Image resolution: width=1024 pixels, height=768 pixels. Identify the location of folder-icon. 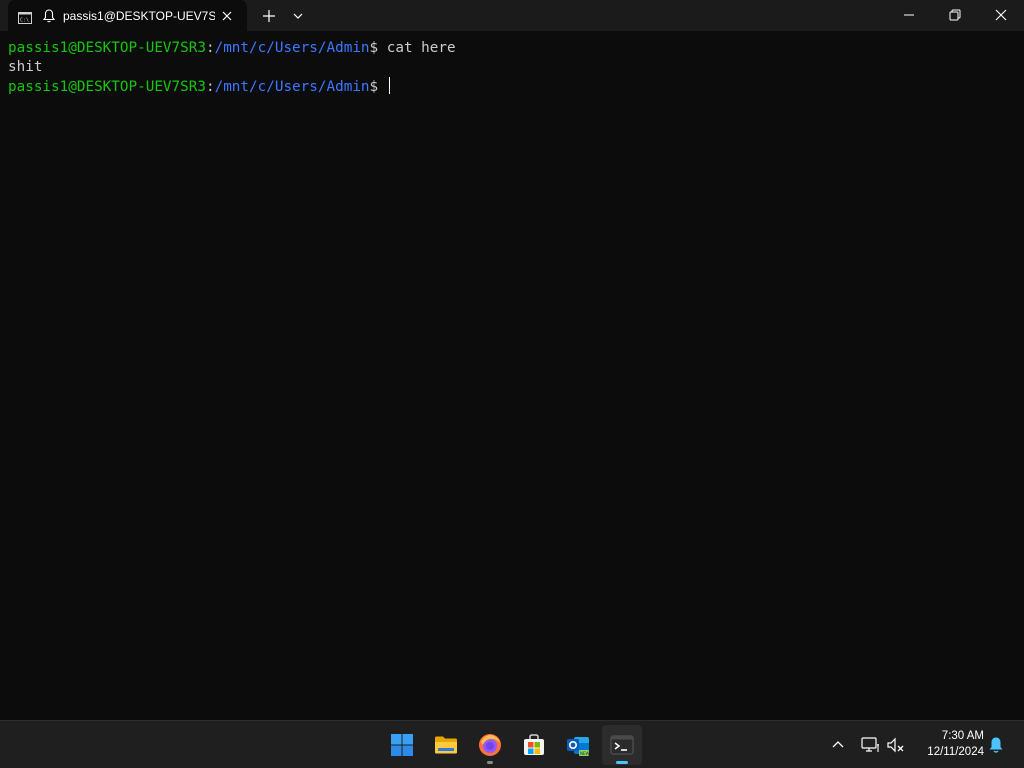
(446, 745).